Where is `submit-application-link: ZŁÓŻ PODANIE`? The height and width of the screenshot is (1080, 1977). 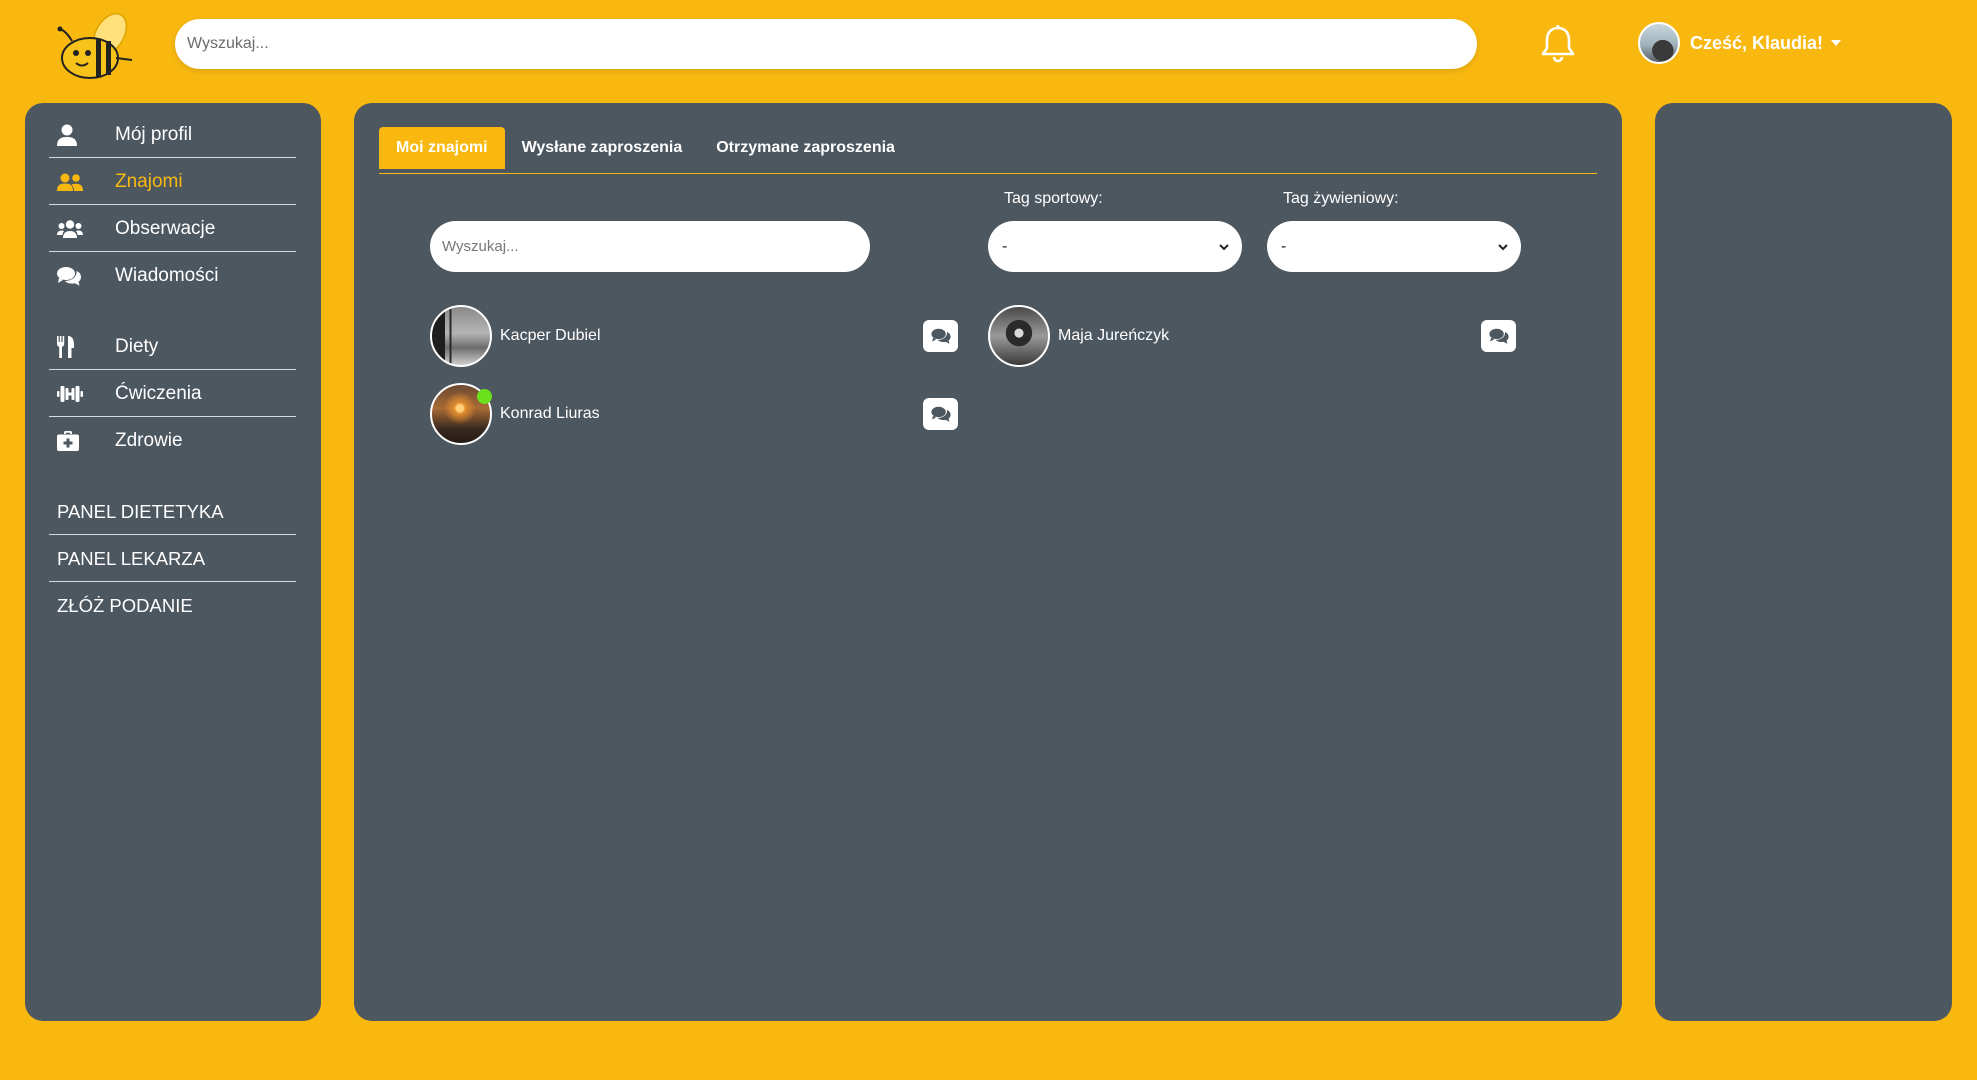
submit-application-link: ZŁÓŻ PODANIE is located at coordinates (172, 606).